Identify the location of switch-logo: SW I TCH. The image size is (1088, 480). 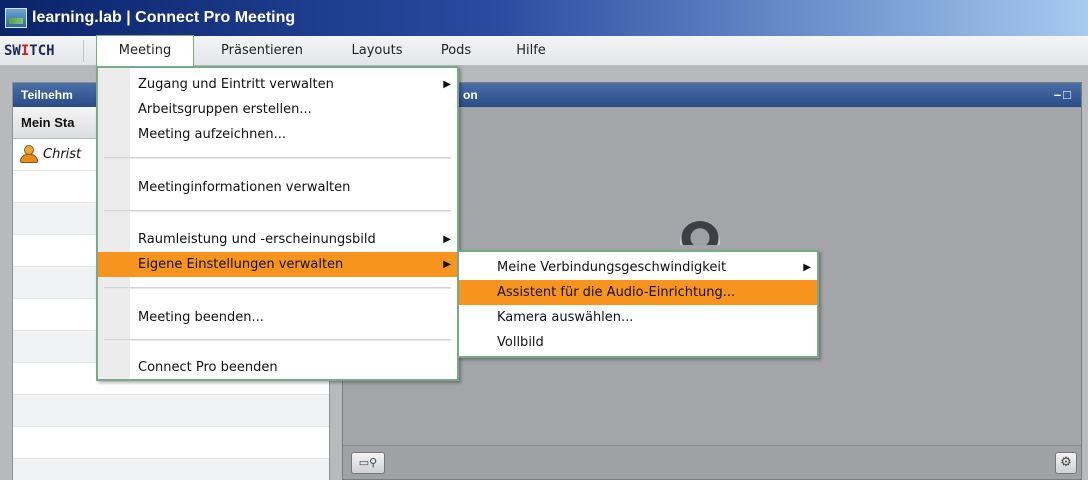
(43, 51).